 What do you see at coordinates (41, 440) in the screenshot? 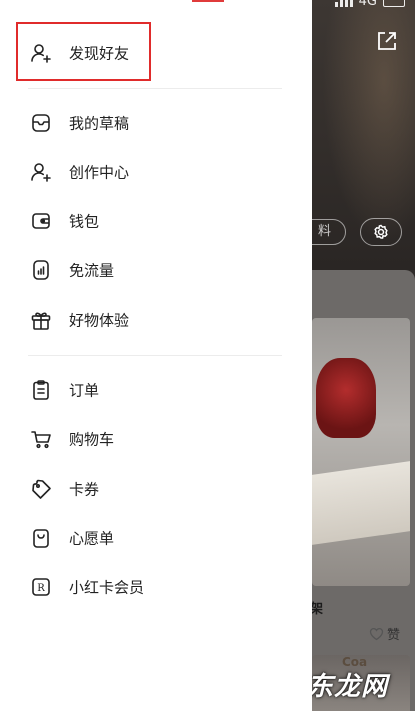
I see `cart-icon` at bounding box center [41, 440].